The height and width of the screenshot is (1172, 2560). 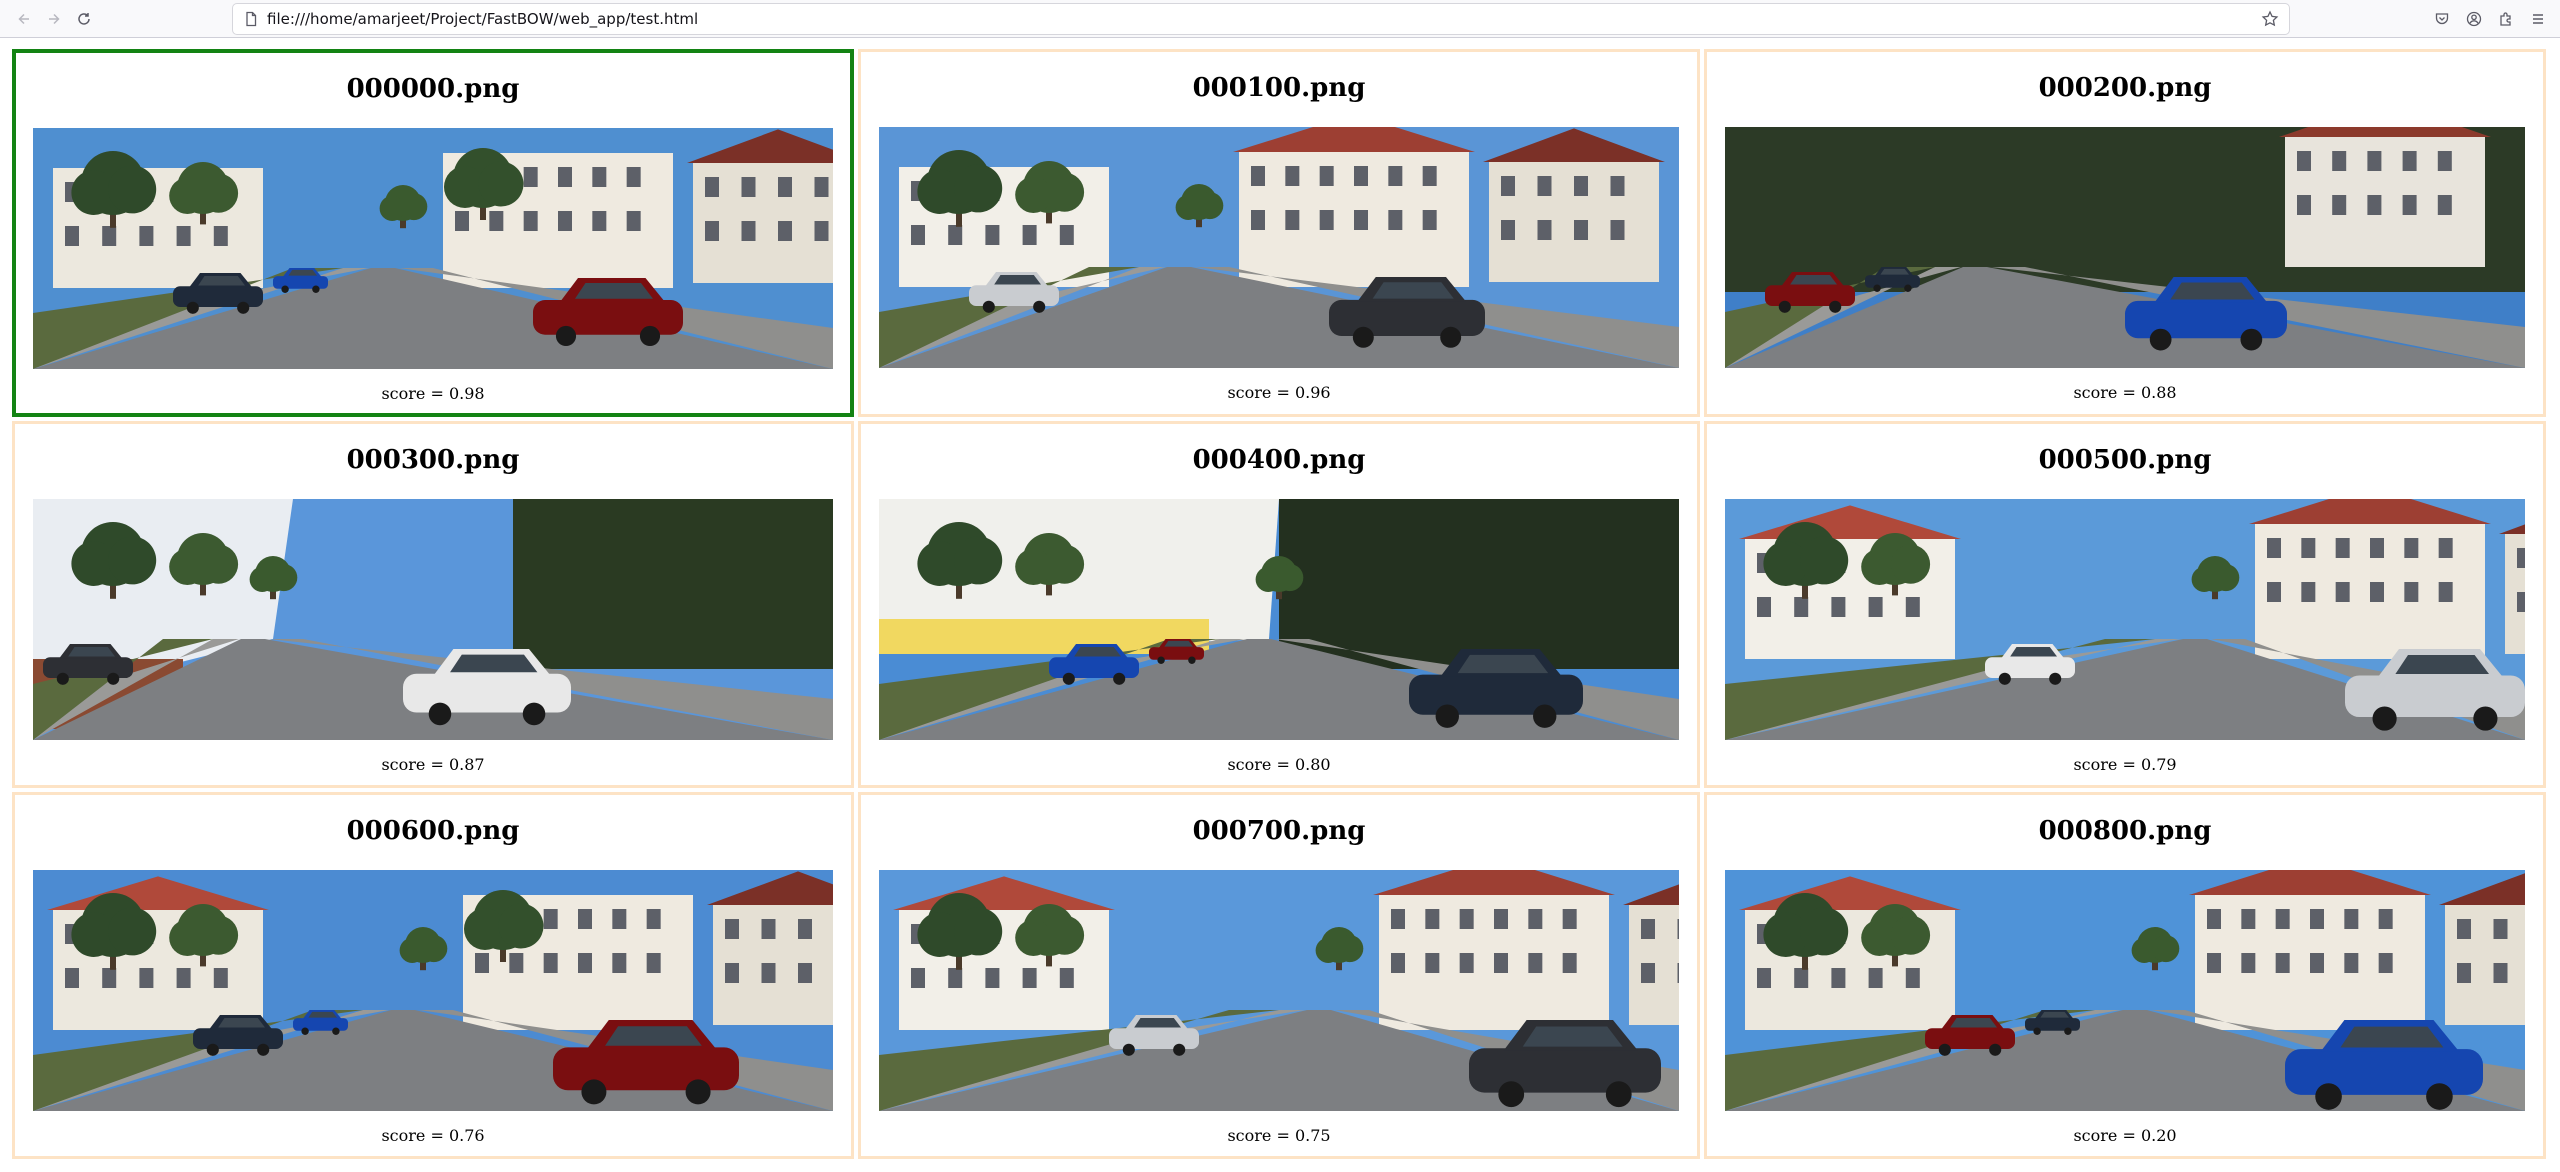 I want to click on result-score: score = 0.75, so click(x=1279, y=1135).